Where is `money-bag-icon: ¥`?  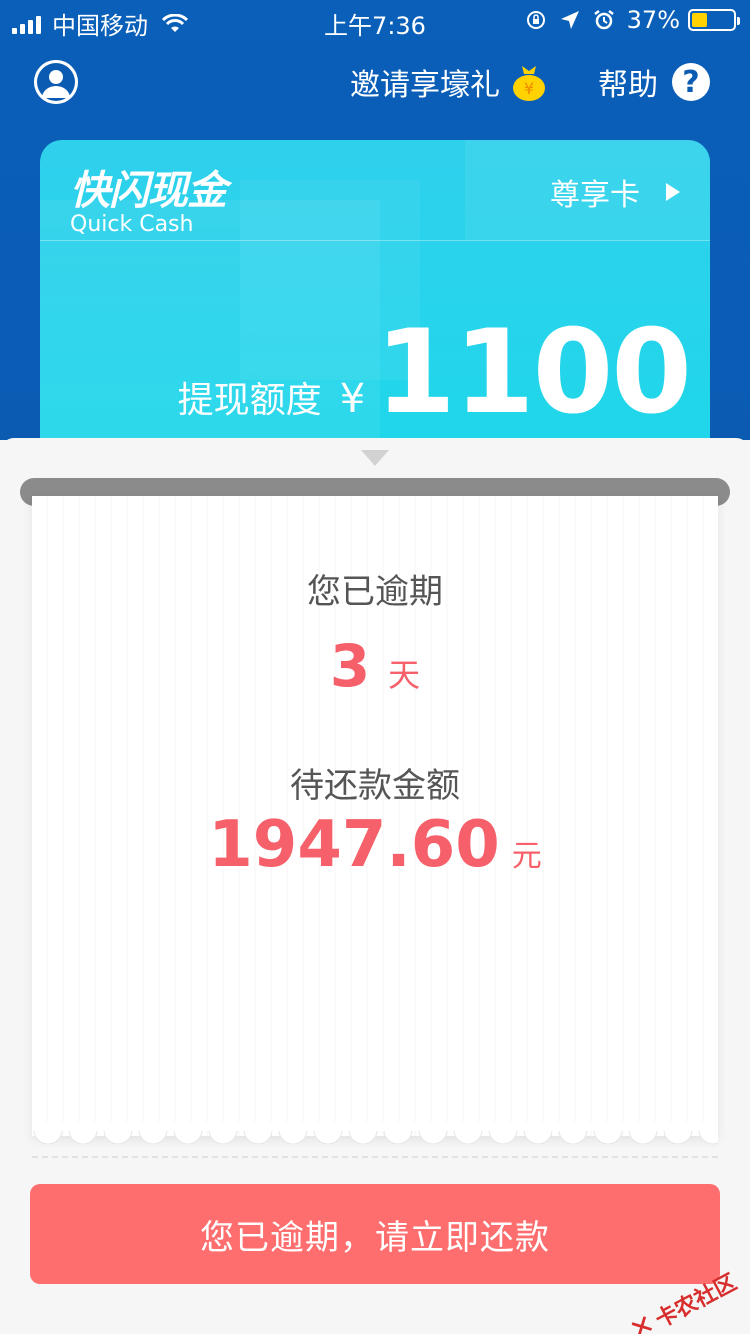 money-bag-icon: ¥ is located at coordinates (529, 83).